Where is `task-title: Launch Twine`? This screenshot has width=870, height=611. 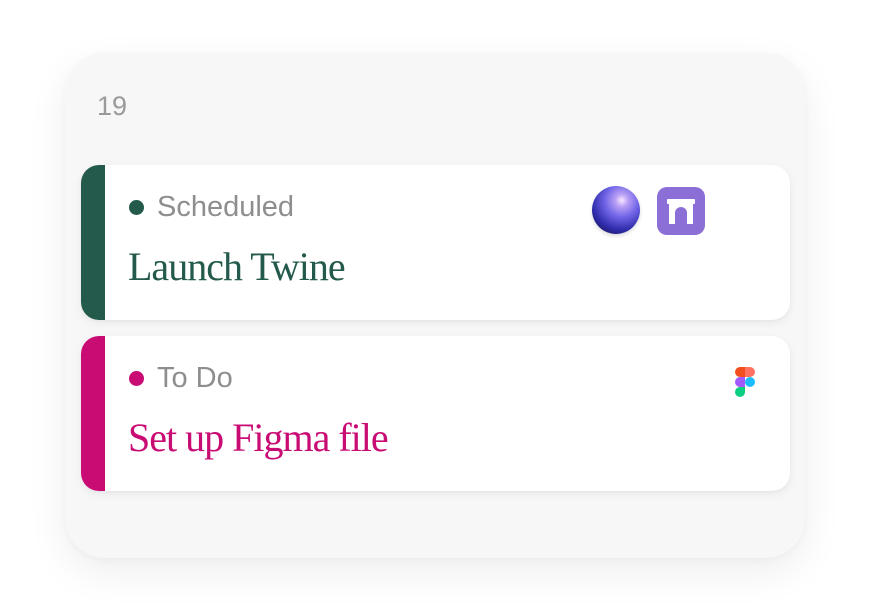 task-title: Launch Twine is located at coordinates (237, 266).